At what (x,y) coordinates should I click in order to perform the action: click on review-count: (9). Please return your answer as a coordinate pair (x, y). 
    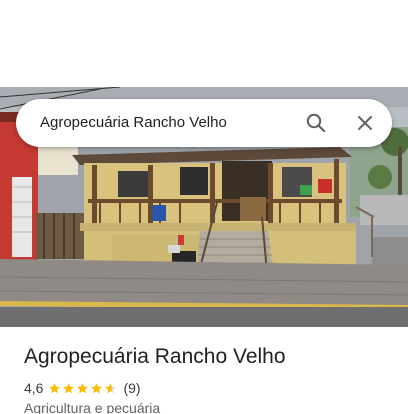
    Looking at the image, I should click on (131, 388).